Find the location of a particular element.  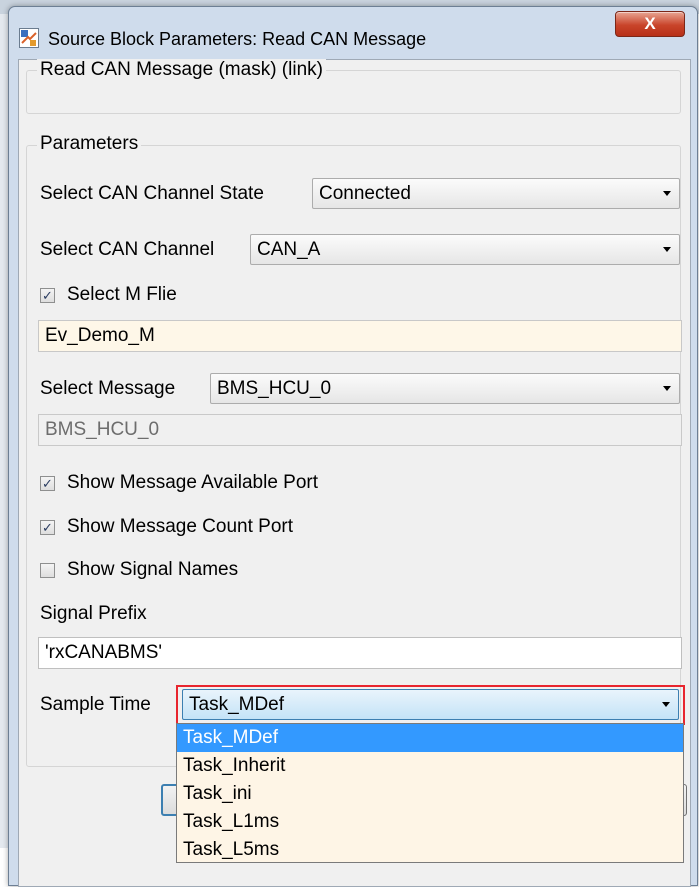

show-available-port-checkbox: ✓ is located at coordinates (47, 483).